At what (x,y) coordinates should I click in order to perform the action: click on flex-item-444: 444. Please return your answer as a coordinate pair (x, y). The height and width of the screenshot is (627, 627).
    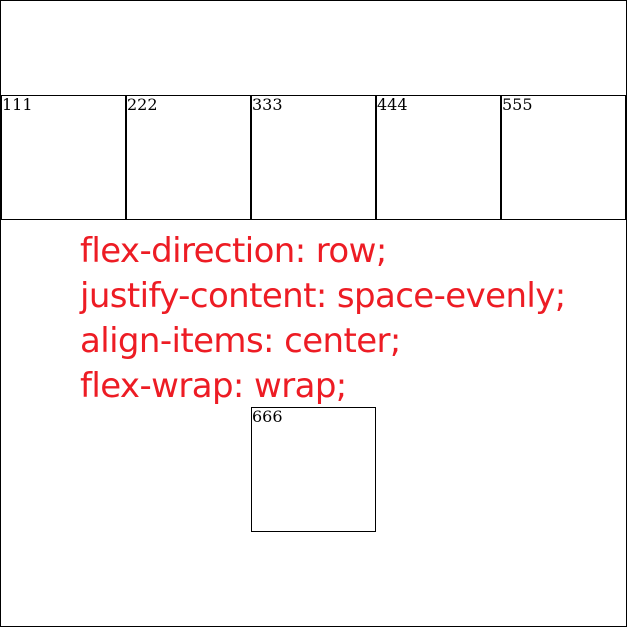
    Looking at the image, I should click on (438, 157).